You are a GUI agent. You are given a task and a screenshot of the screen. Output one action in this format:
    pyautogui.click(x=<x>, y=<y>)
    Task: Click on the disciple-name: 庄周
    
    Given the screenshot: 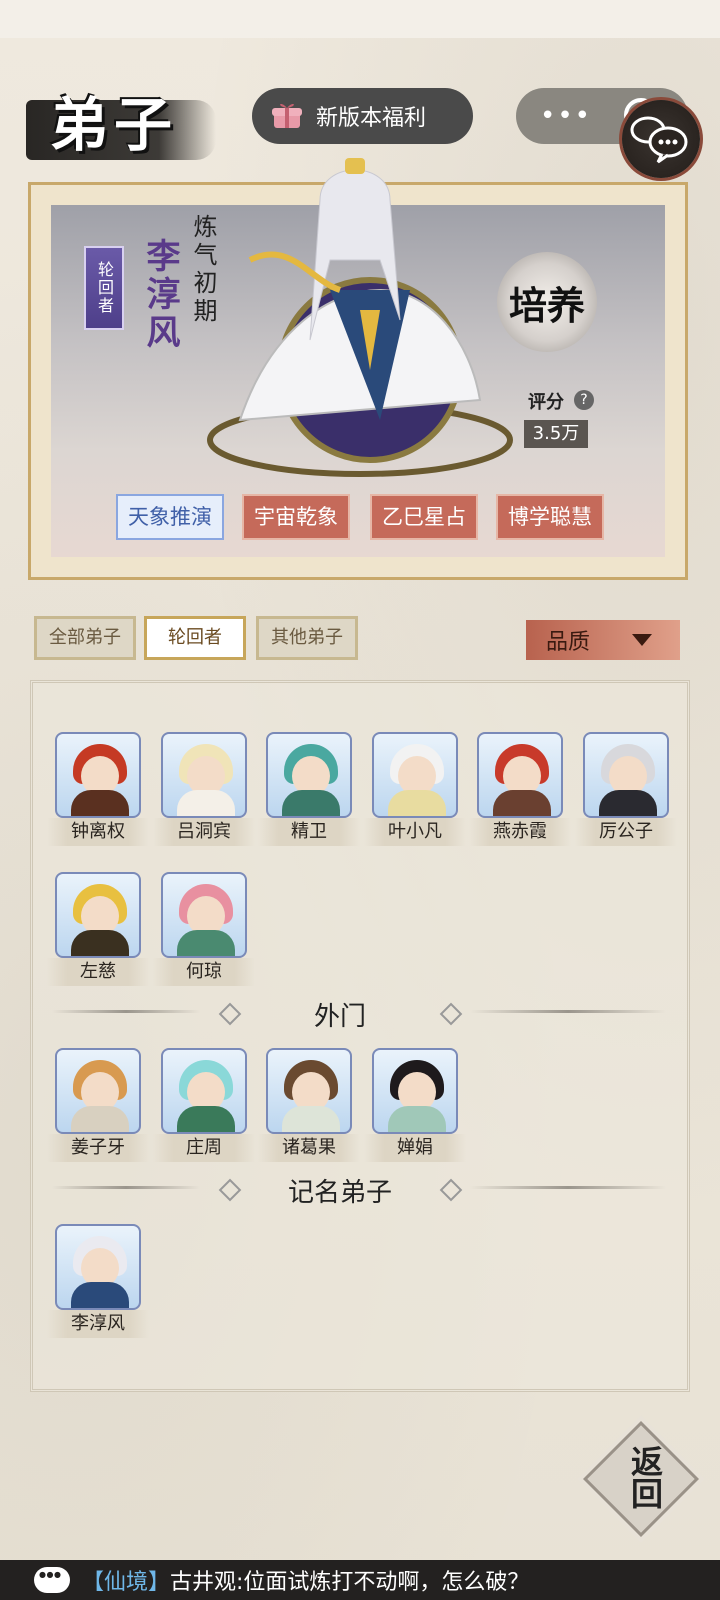 What is the action you would take?
    pyautogui.click(x=204, y=1148)
    